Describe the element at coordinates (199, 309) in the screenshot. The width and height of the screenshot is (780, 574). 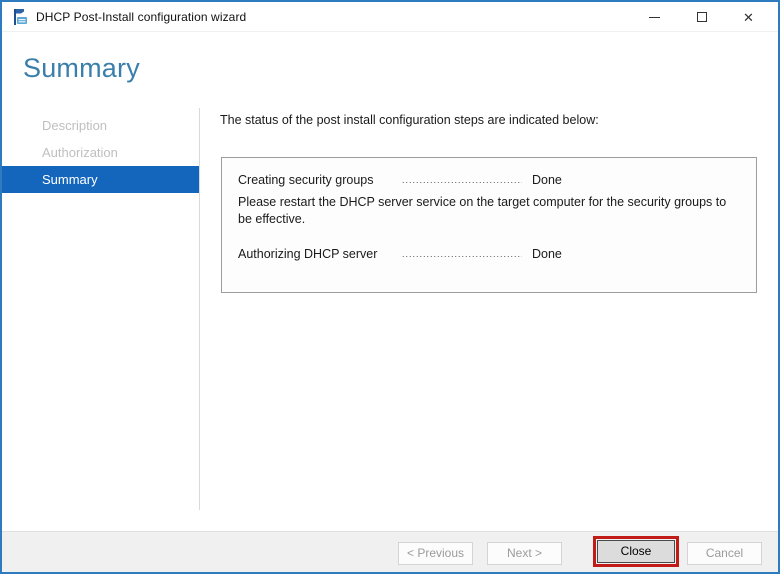
I see `sidebar-divider` at that location.